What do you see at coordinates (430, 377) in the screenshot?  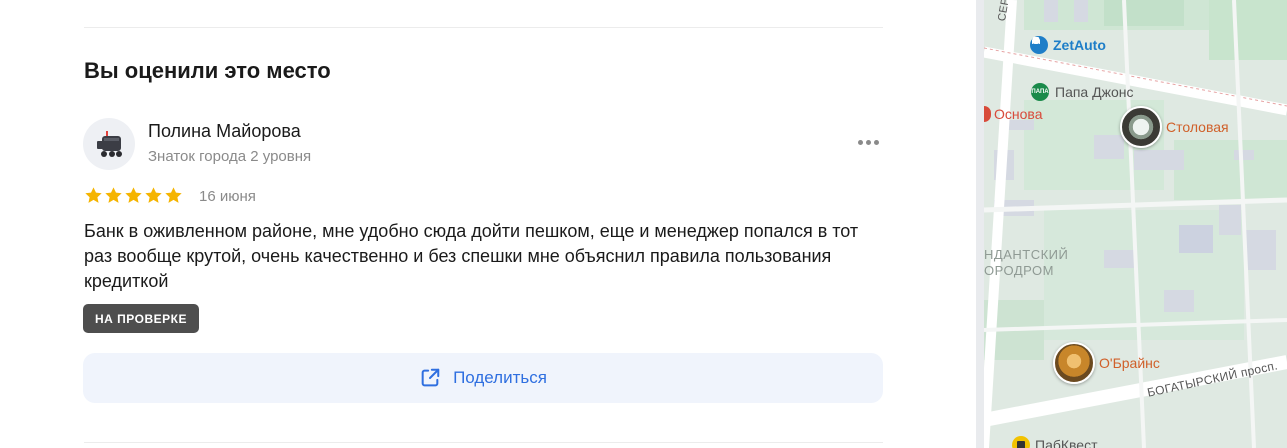 I see `share-icon` at bounding box center [430, 377].